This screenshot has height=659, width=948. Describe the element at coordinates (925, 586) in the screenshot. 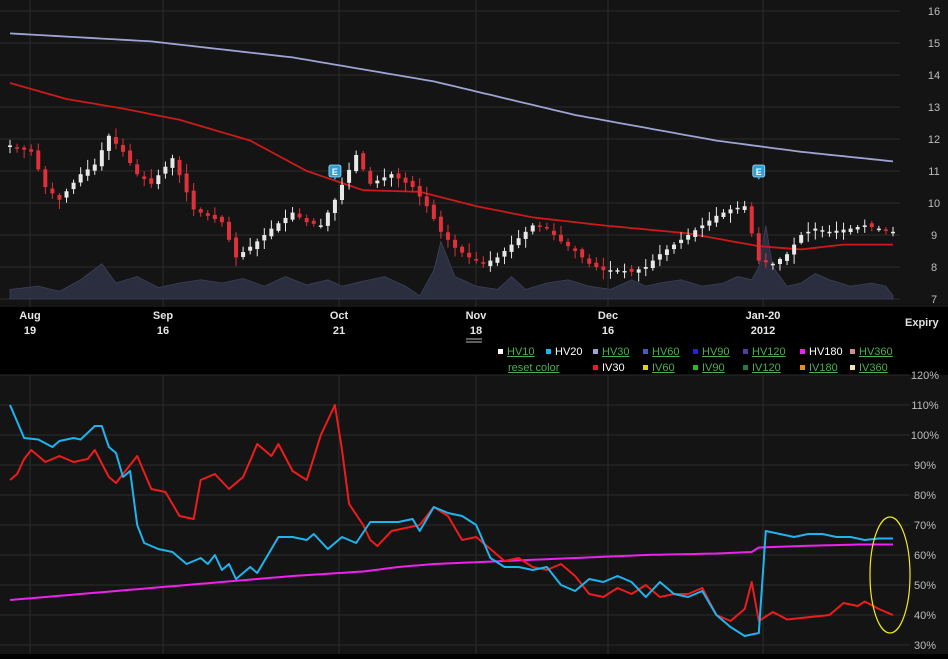

I see `bottom-y-tick: 50%` at that location.